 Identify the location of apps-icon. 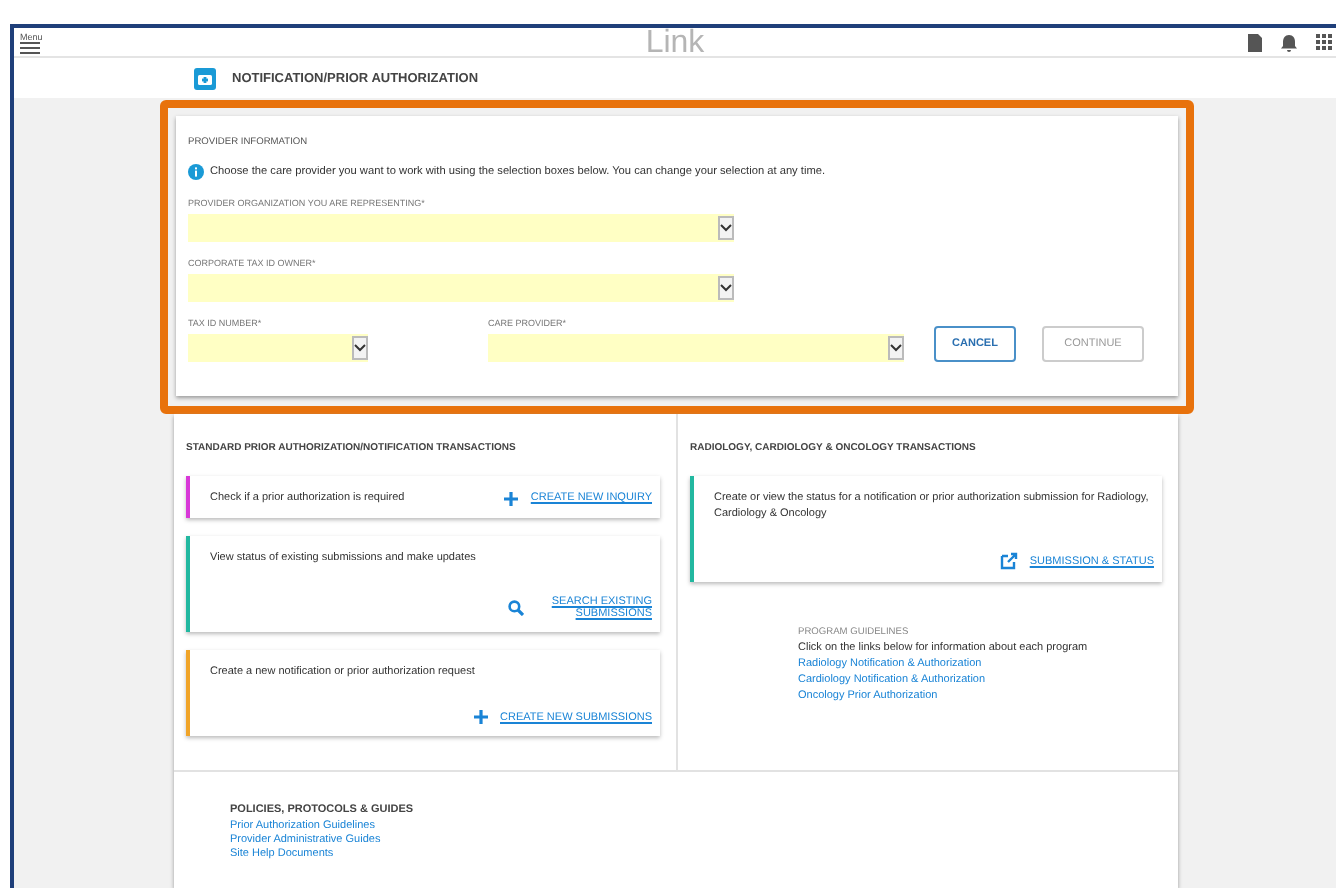
(1324, 42).